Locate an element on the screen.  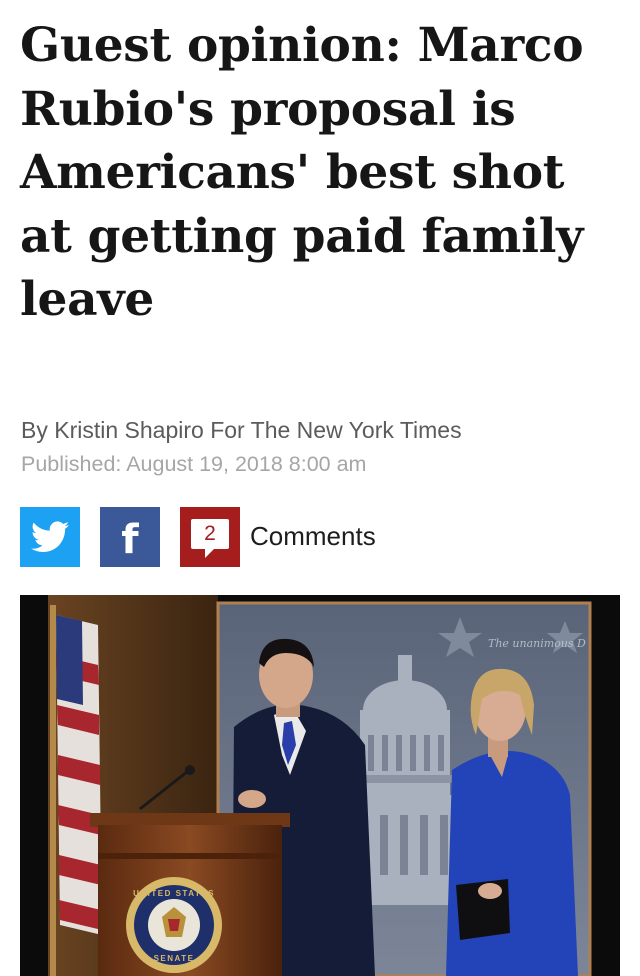
comment-bubble-icon: 2 is located at coordinates (210, 538).